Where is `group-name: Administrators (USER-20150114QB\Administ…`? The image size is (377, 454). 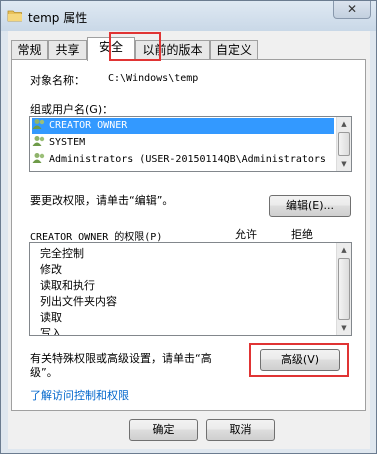 group-name: Administrators (USER-20150114QB\Administ… is located at coordinates (187, 159).